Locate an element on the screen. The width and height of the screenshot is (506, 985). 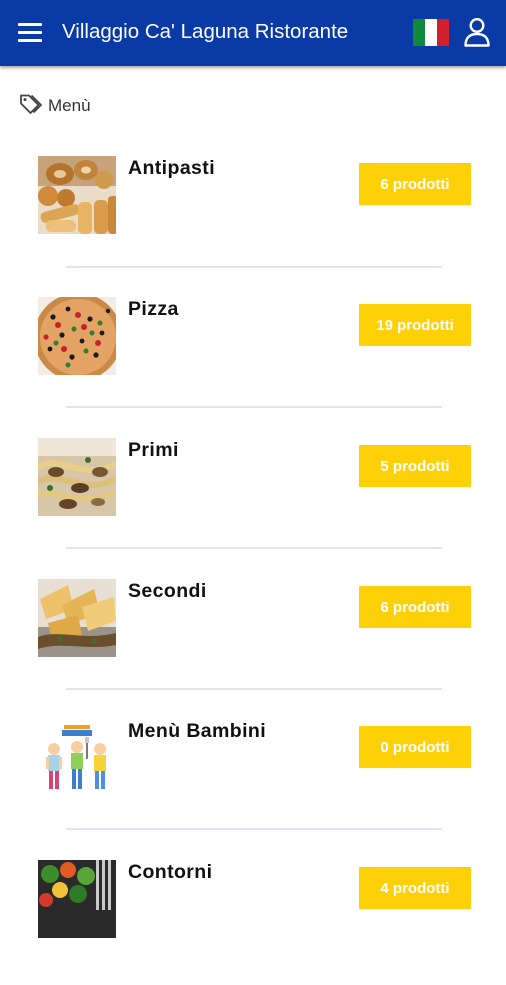
app-title: Villaggio Ca' Laguna Ristorante is located at coordinates (205, 31).